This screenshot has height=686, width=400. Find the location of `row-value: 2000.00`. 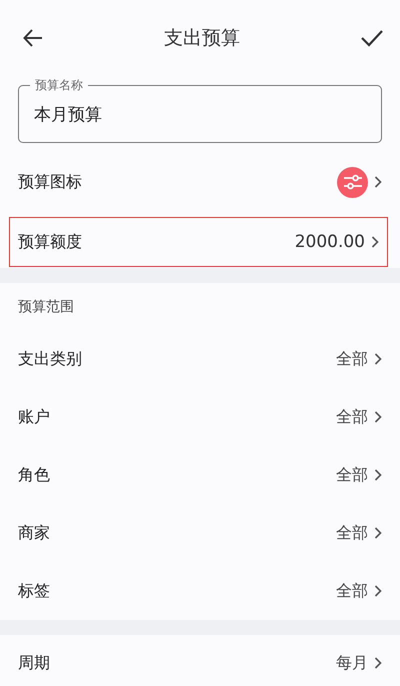

row-value: 2000.00 is located at coordinates (329, 242).